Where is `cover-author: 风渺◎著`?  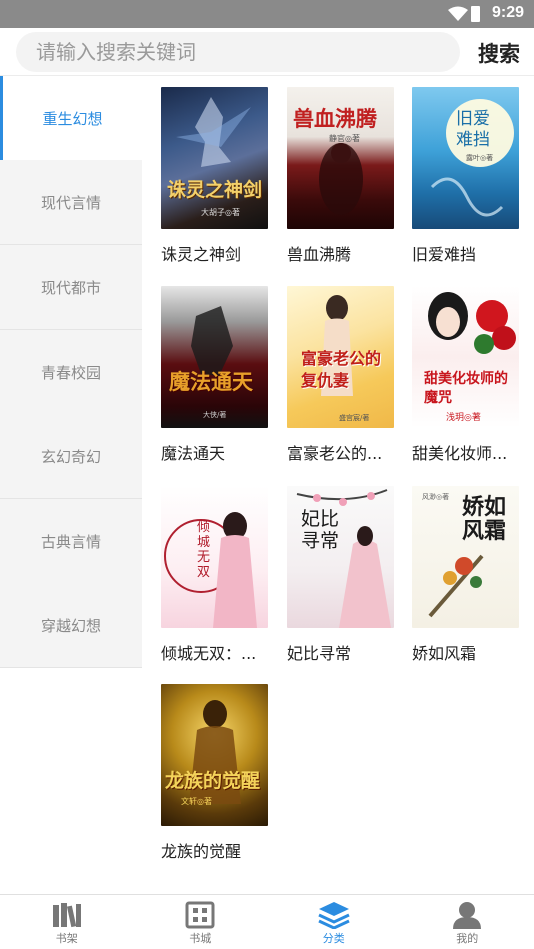 cover-author: 风渺◎著 is located at coordinates (436, 497).